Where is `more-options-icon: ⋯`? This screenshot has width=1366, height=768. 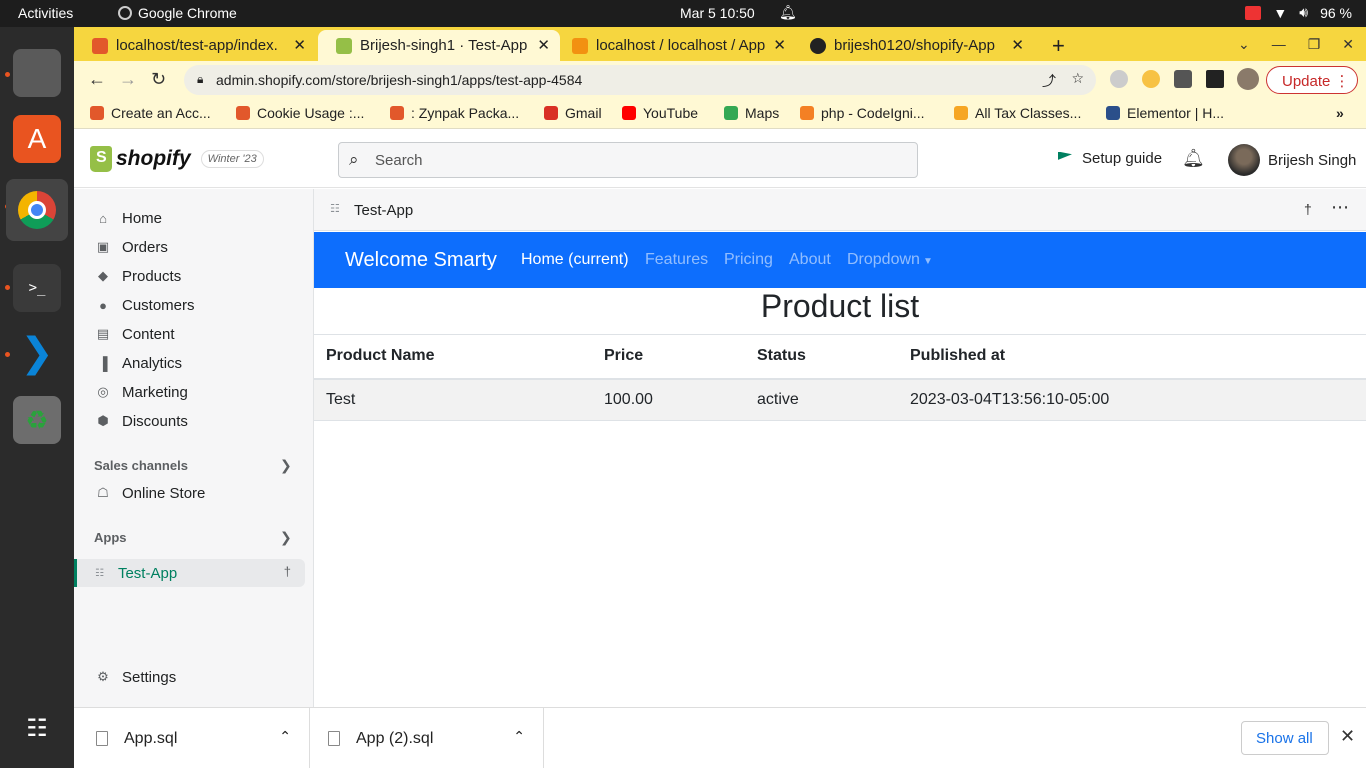
more-options-icon: ⋯ is located at coordinates (1340, 207).